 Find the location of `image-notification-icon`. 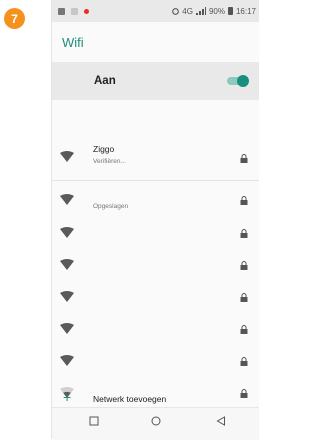

image-notification-icon is located at coordinates (74, 11).